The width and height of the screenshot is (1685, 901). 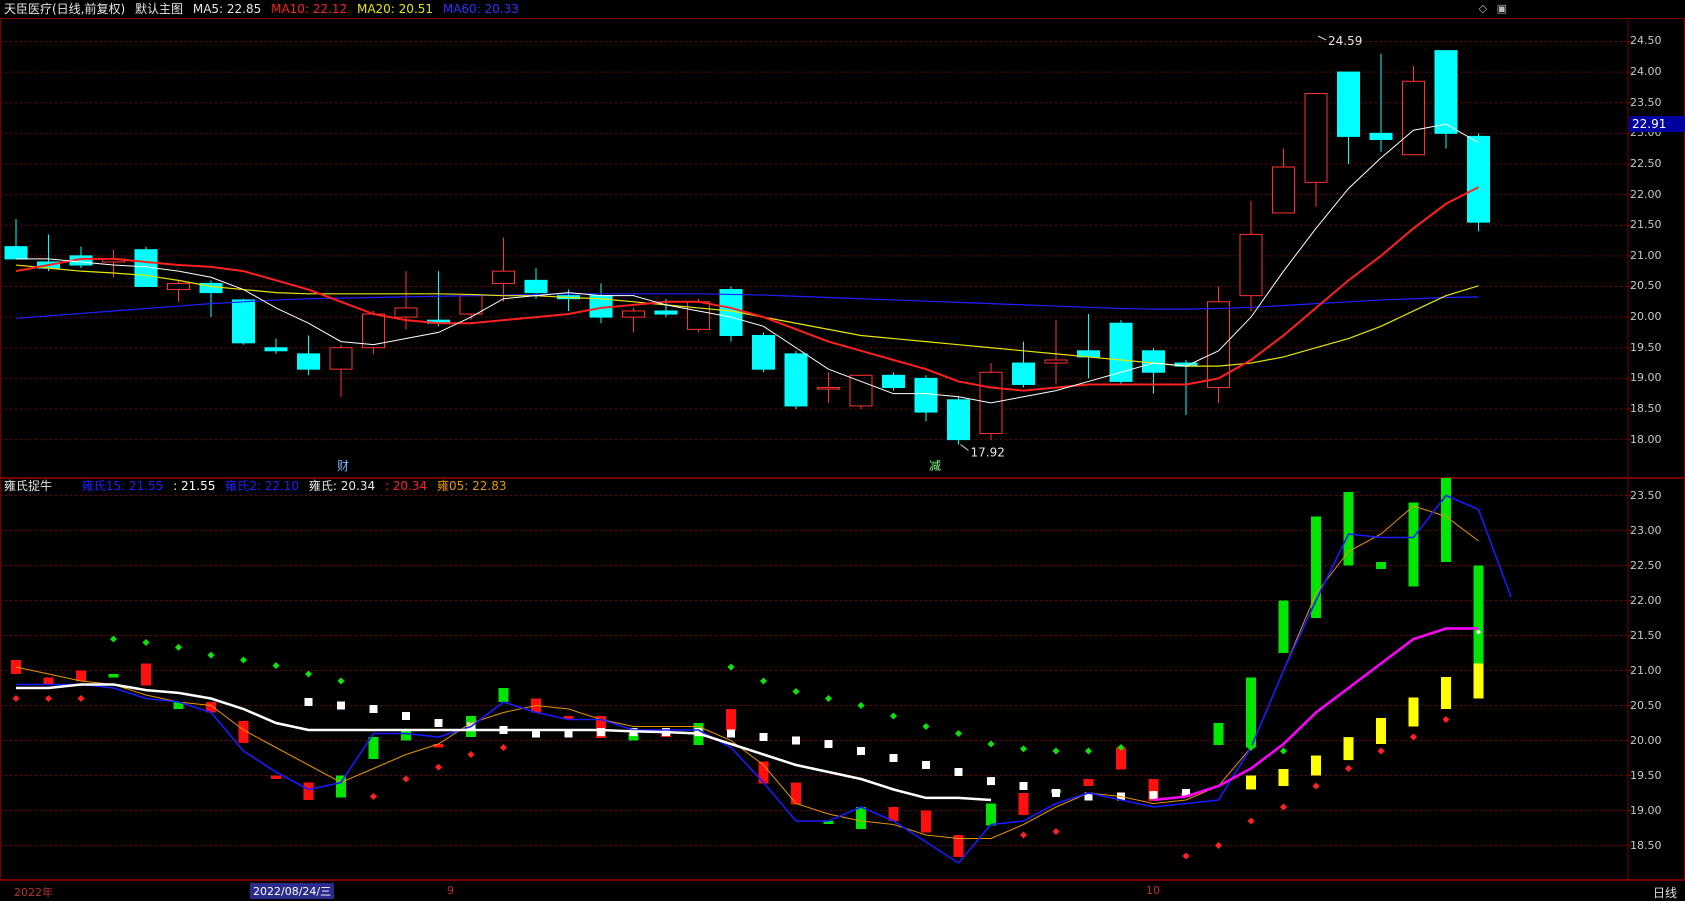 What do you see at coordinates (1646, 408) in the screenshot?
I see `price-tick-label: 18.50` at bounding box center [1646, 408].